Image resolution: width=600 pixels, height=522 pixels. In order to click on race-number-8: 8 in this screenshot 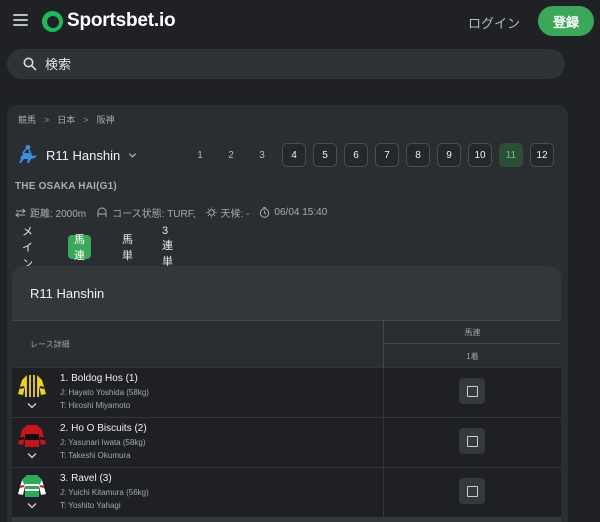, I will do `click(418, 155)`.